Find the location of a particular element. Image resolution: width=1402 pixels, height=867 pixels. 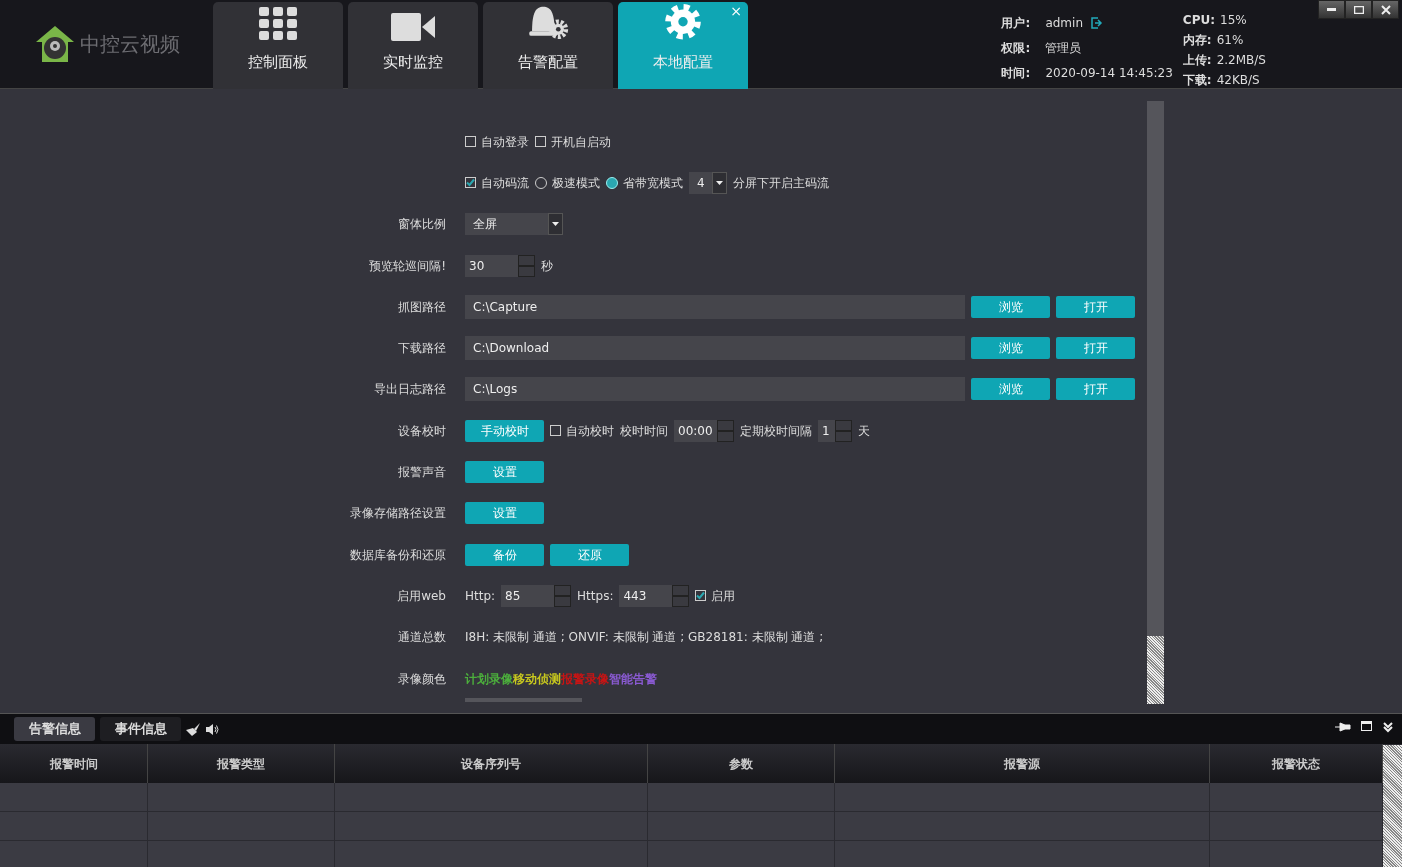

setting-label: 窗体比例 is located at coordinates (422, 224).